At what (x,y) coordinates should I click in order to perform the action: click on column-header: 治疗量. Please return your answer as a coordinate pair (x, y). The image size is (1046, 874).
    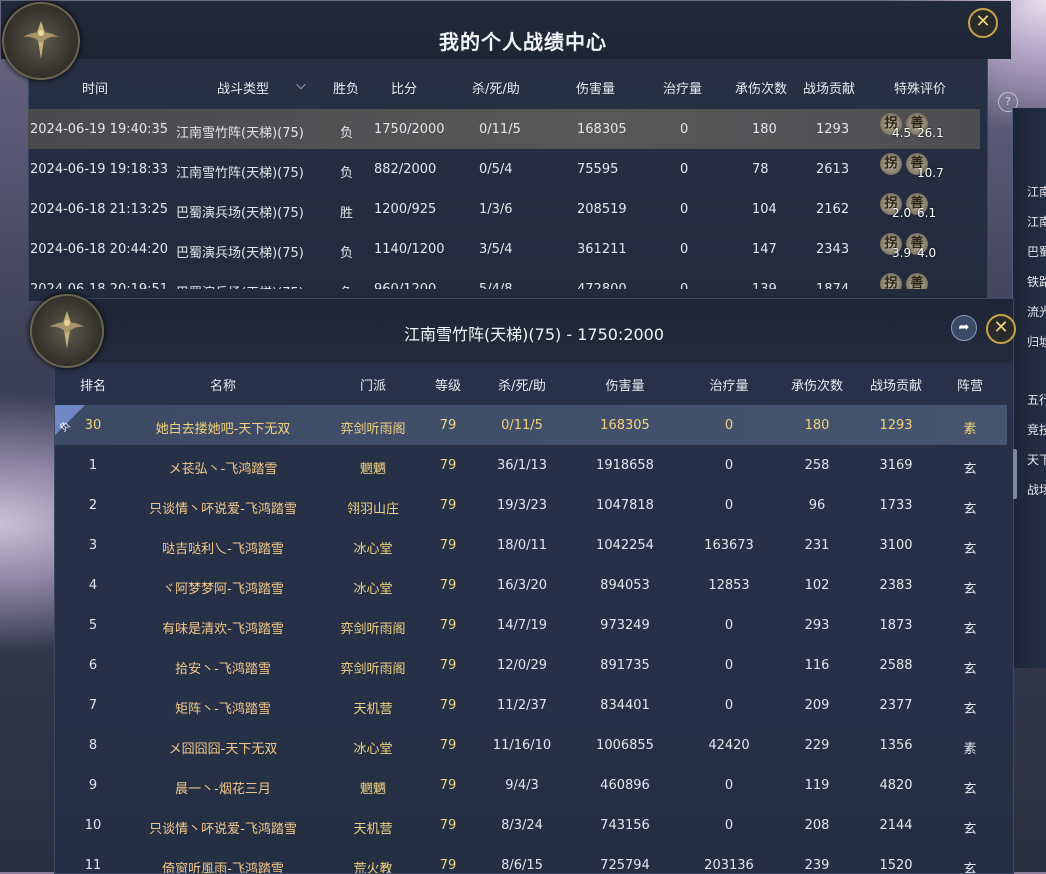
    Looking at the image, I should click on (729, 386).